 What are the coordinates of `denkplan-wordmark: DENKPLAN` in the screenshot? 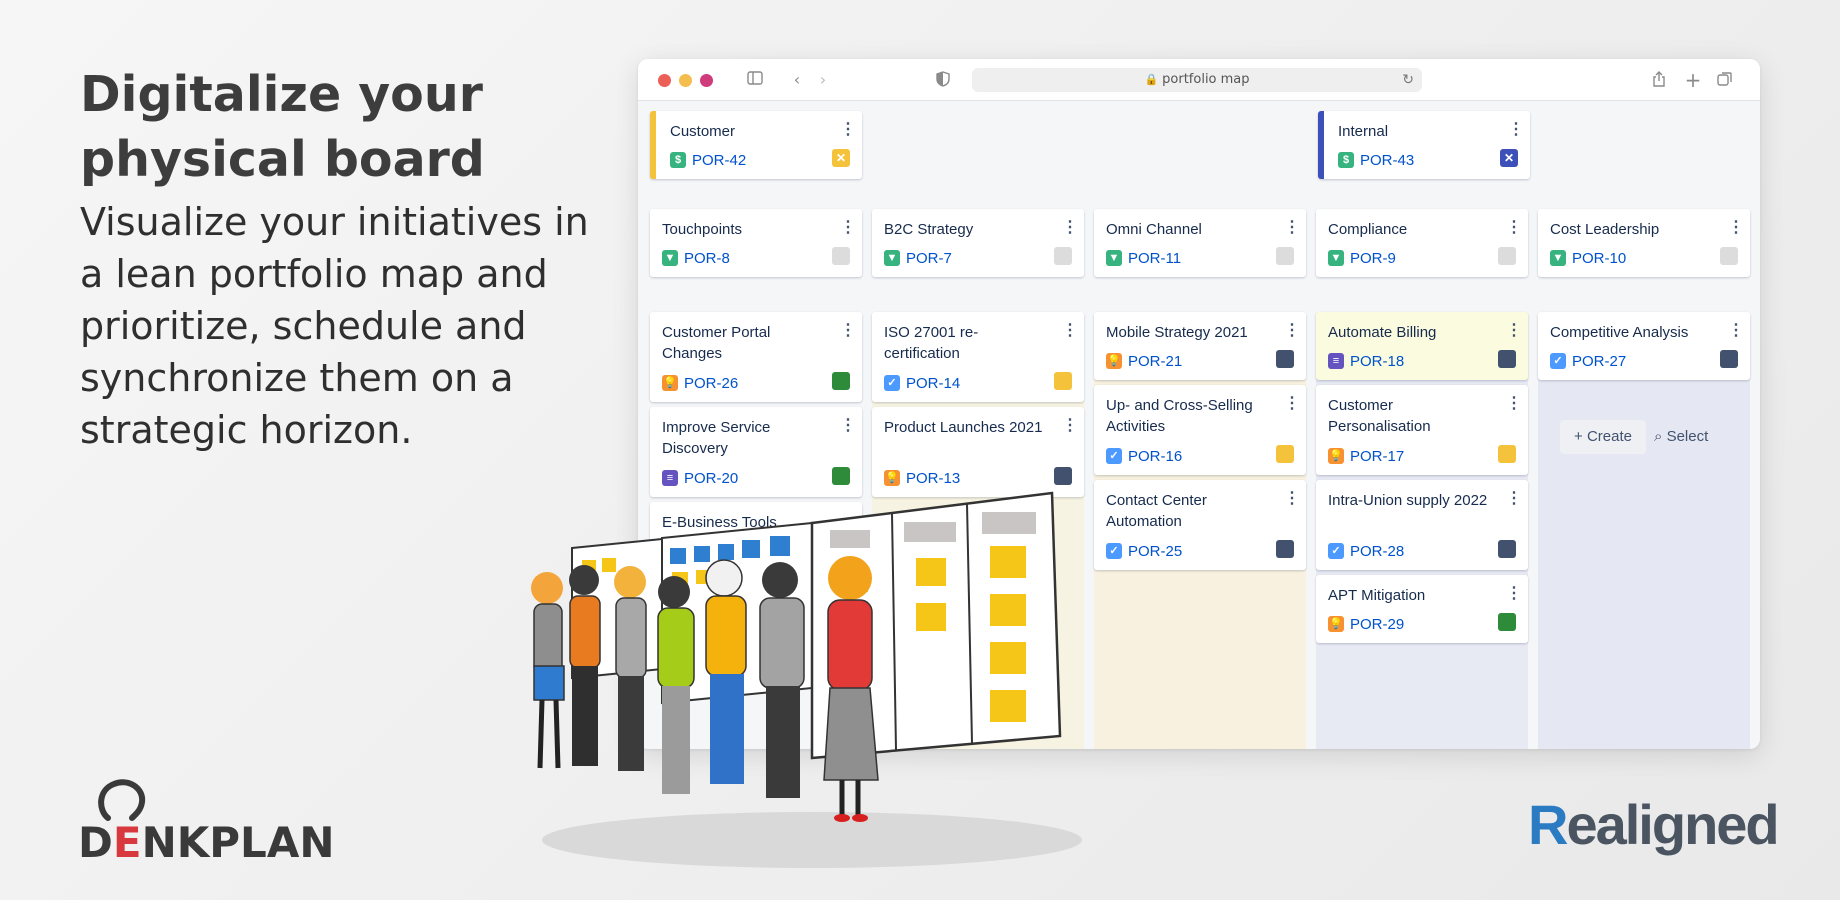 It's located at (206, 842).